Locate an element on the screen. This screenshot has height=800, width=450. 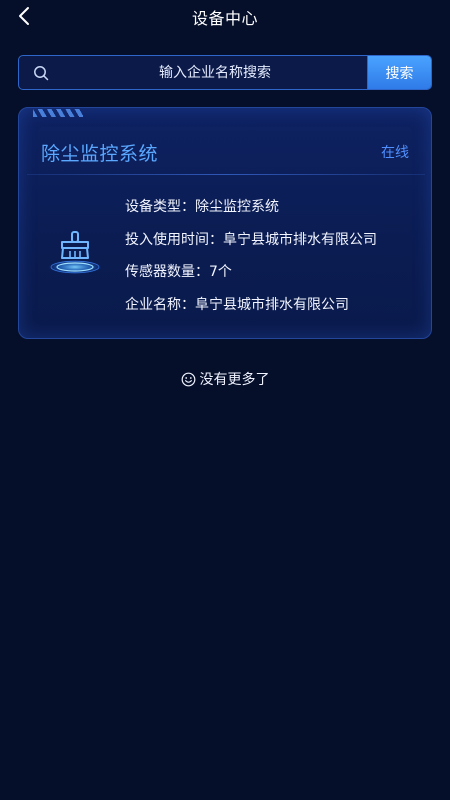
search-bar: 搜索 is located at coordinates (225, 72).